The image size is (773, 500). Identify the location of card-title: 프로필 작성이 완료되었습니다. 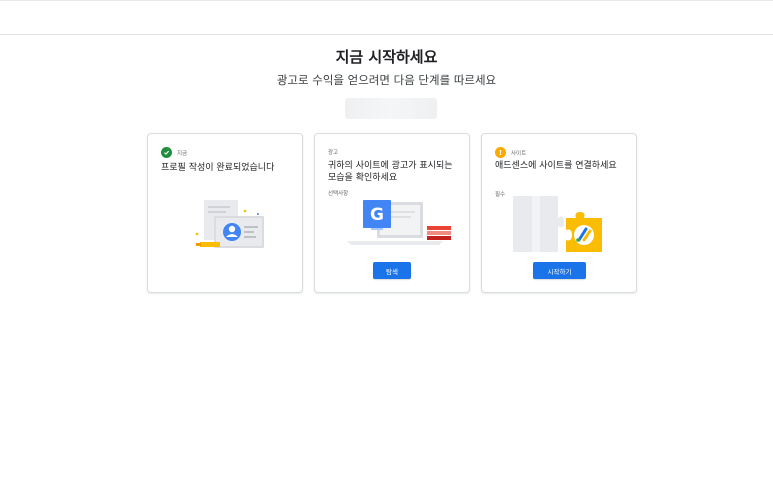
(218, 168).